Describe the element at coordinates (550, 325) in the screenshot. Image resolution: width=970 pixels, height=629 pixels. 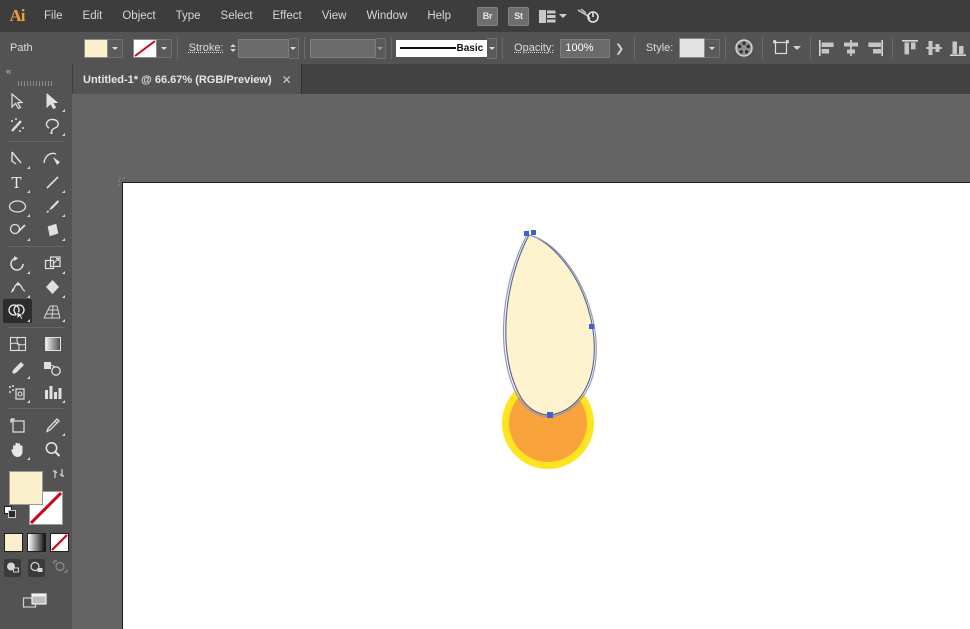
I see `petal-shape` at that location.